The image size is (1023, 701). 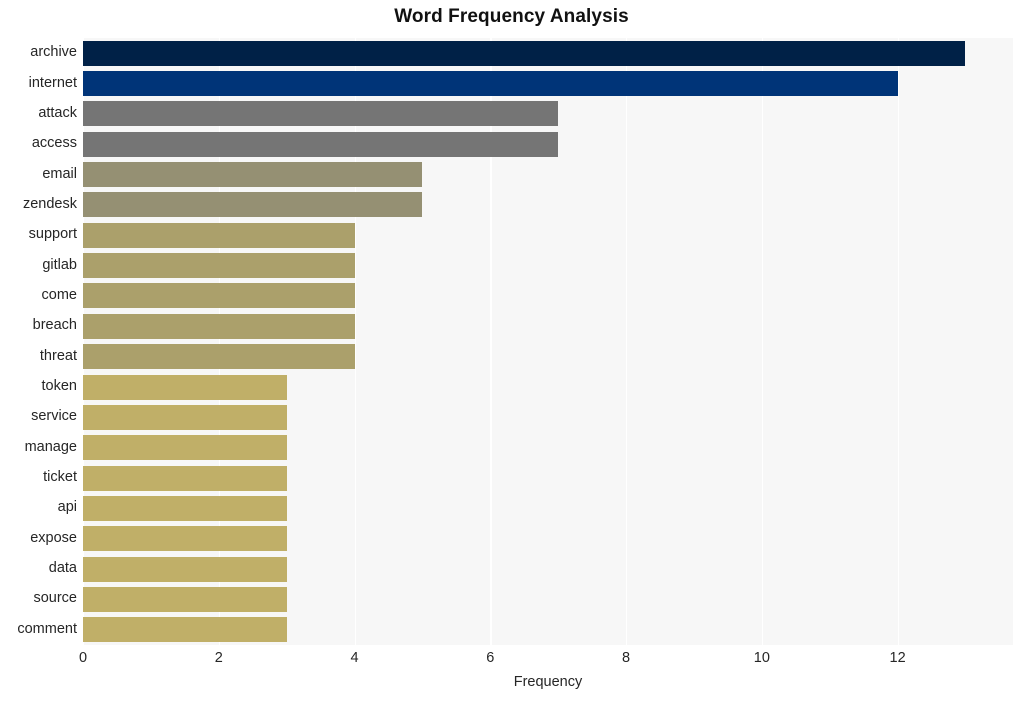 What do you see at coordinates (53, 537) in the screenshot?
I see `y-axis-tick-label: expose` at bounding box center [53, 537].